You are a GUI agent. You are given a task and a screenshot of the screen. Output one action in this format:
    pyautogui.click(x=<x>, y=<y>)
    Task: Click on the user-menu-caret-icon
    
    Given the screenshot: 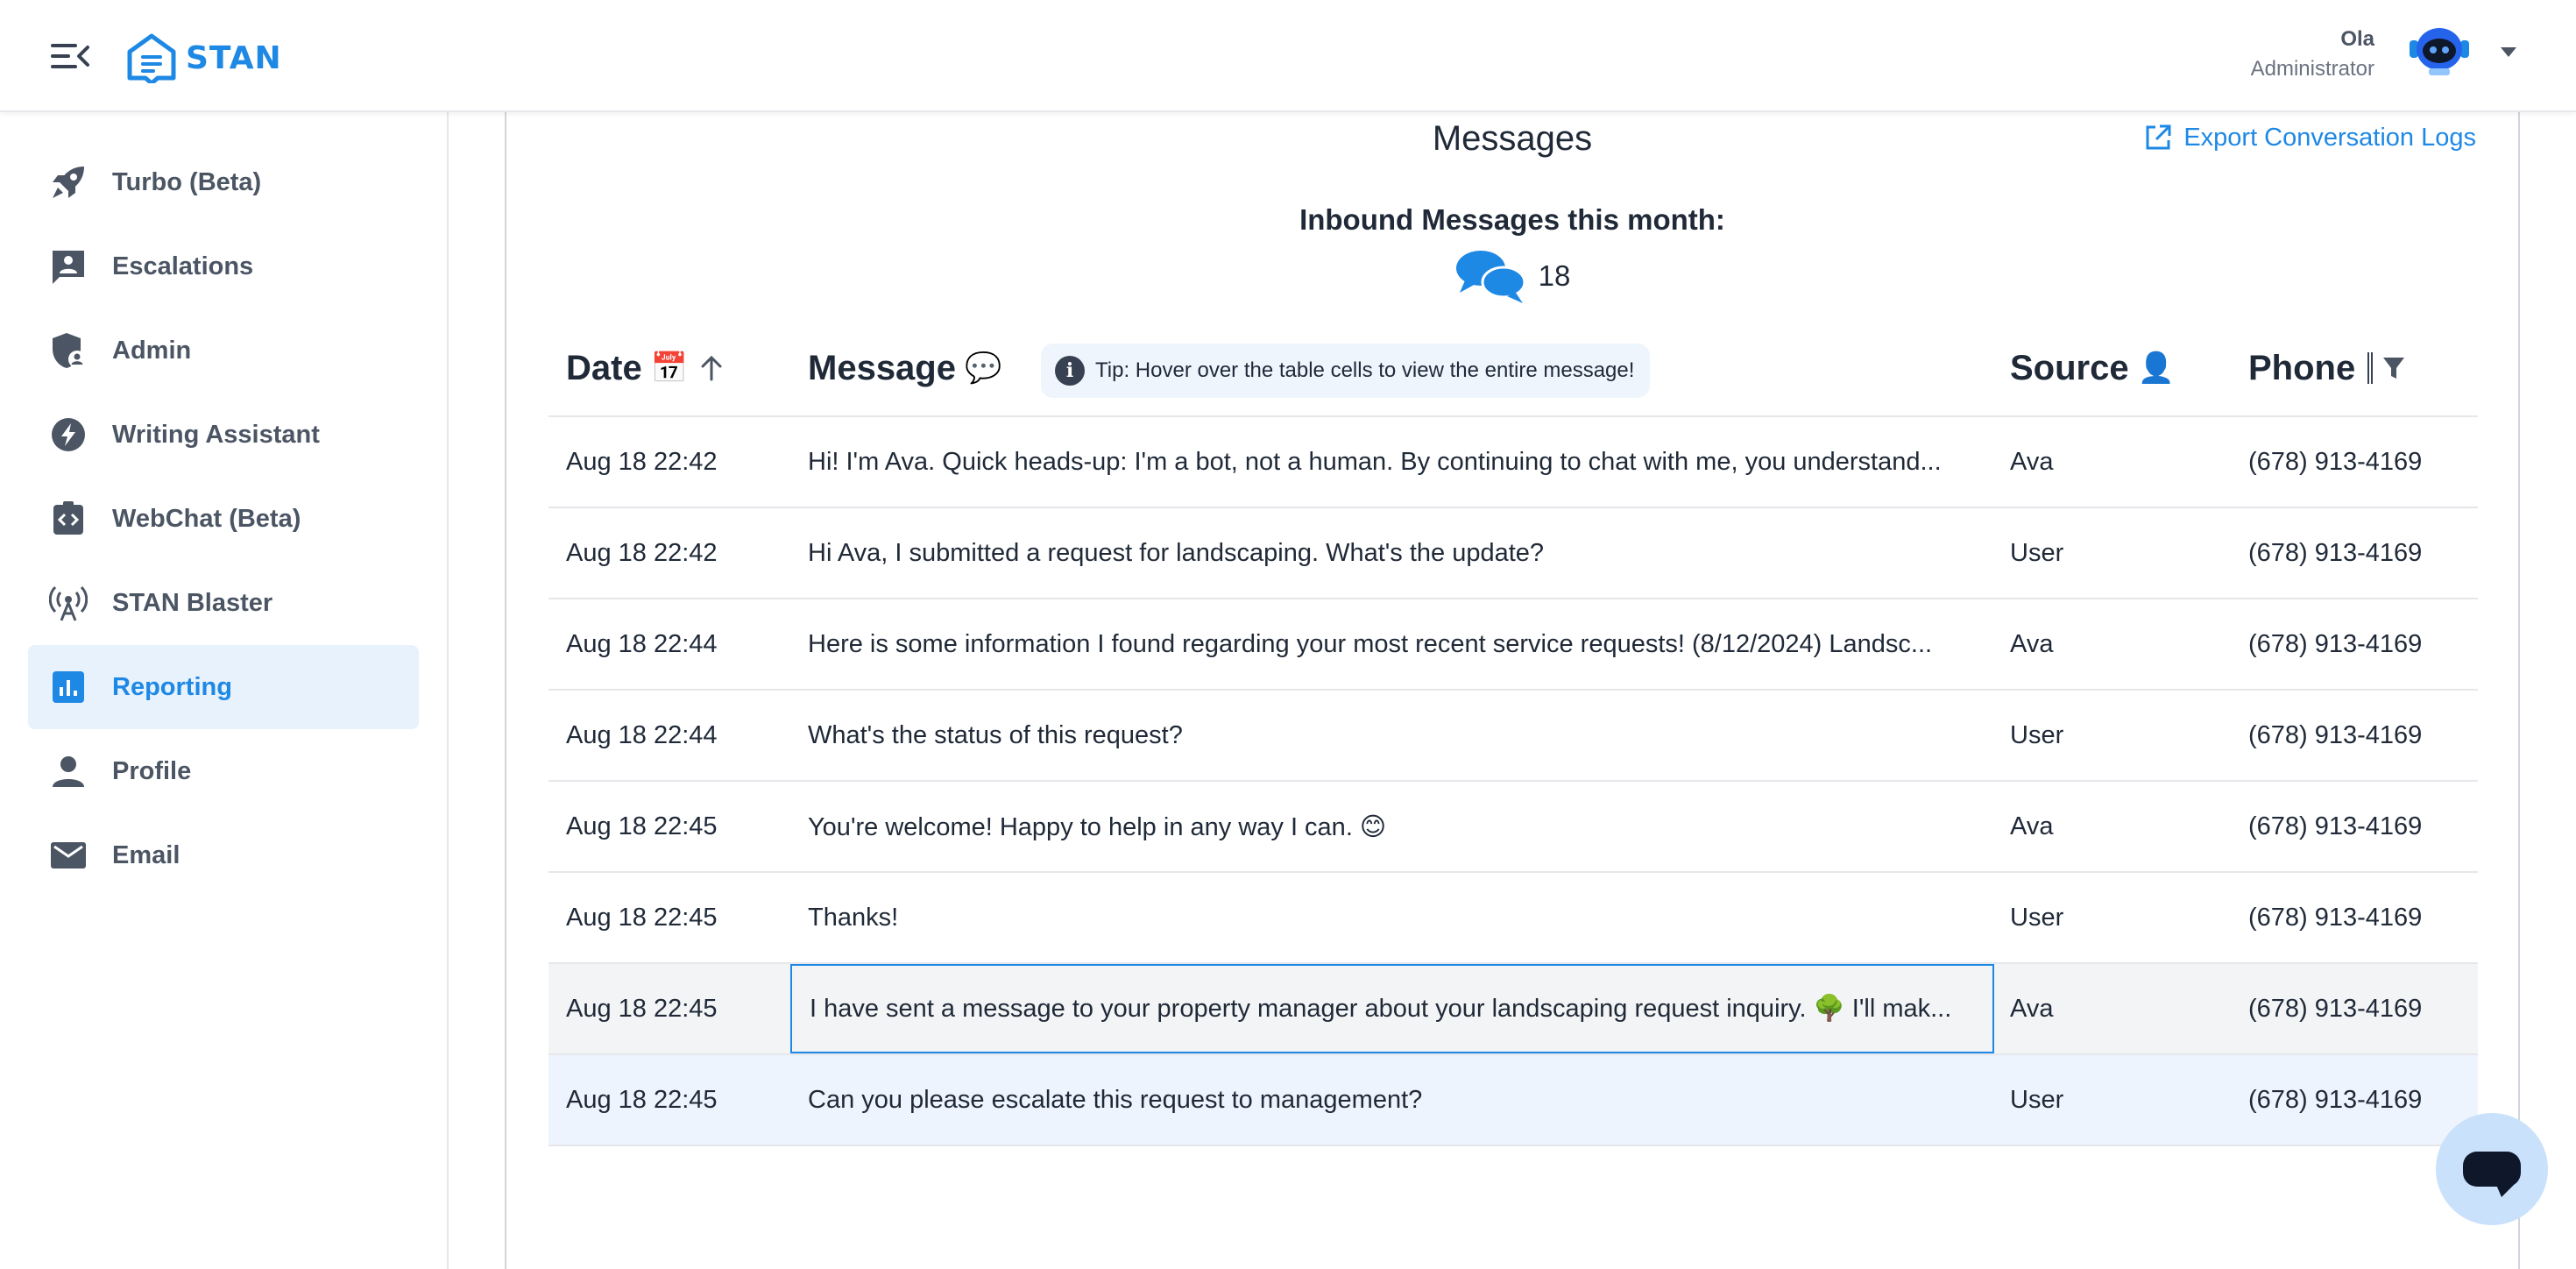 What is the action you would take?
    pyautogui.click(x=2508, y=52)
    